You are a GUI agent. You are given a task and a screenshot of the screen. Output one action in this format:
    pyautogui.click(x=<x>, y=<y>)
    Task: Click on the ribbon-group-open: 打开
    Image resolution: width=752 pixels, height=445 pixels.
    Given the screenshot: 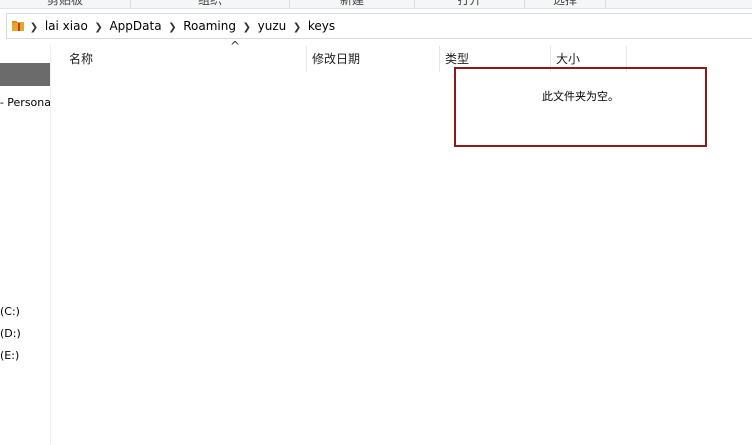 What is the action you would take?
    pyautogui.click(x=469, y=3)
    